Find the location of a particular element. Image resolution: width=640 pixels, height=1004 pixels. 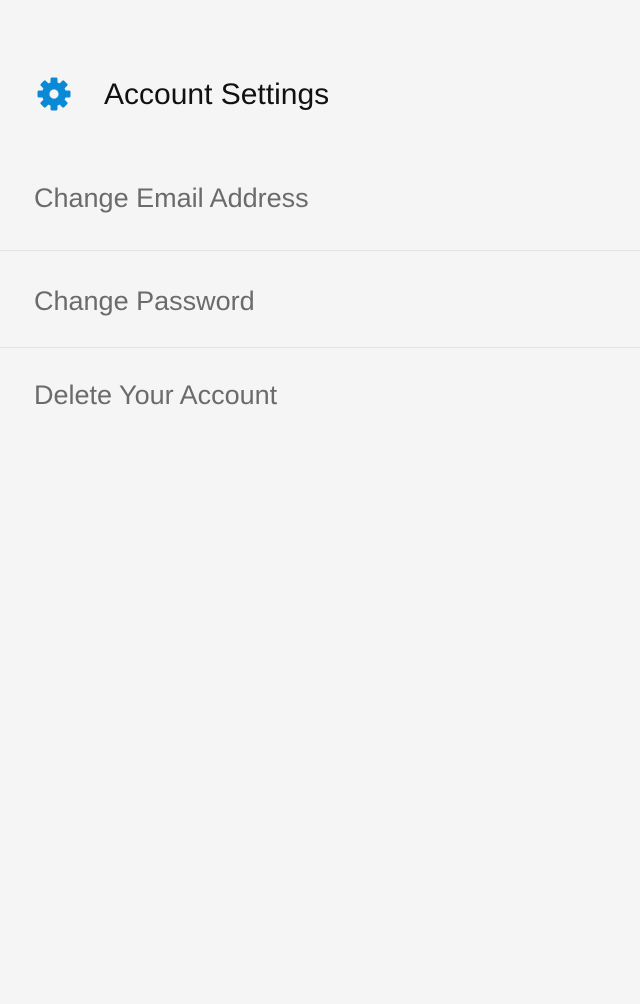

page-title: Account Settings is located at coordinates (217, 94).